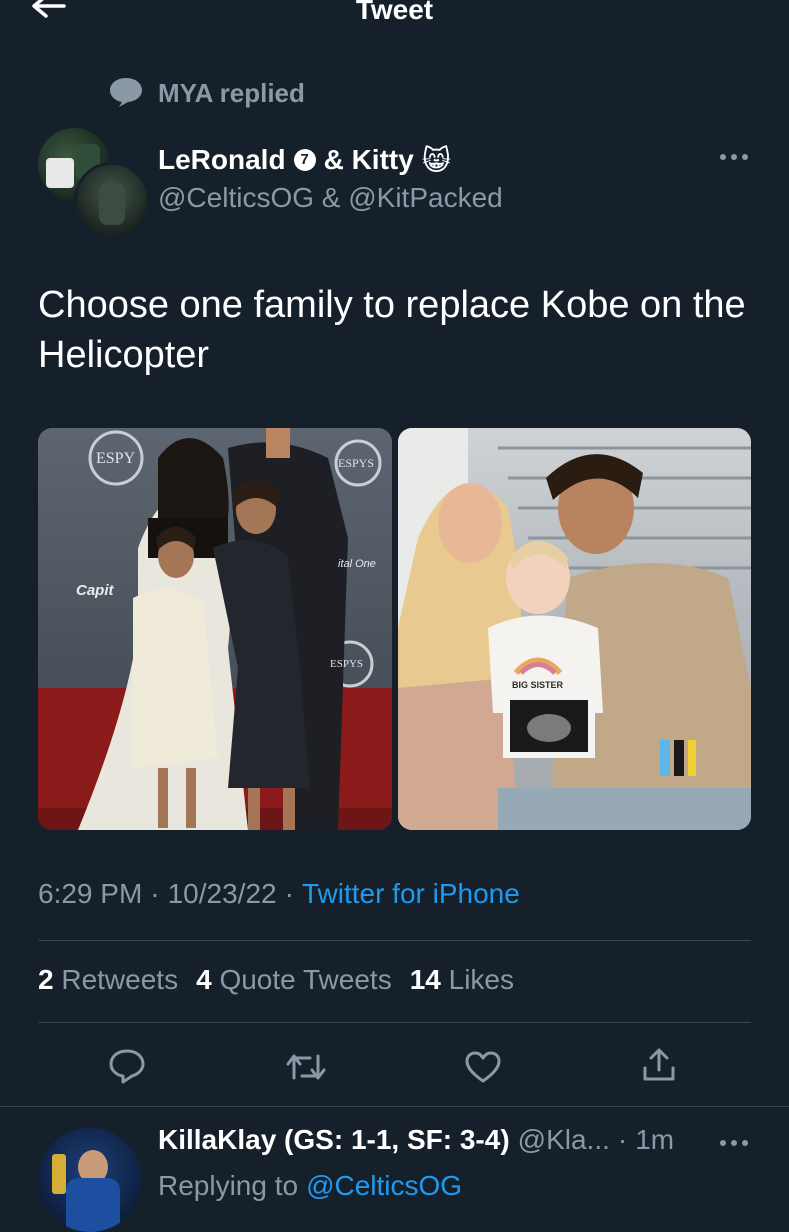 The width and height of the screenshot is (789, 1232). What do you see at coordinates (116, 458) in the screenshot?
I see `espy-sign-1: ESPY` at bounding box center [116, 458].